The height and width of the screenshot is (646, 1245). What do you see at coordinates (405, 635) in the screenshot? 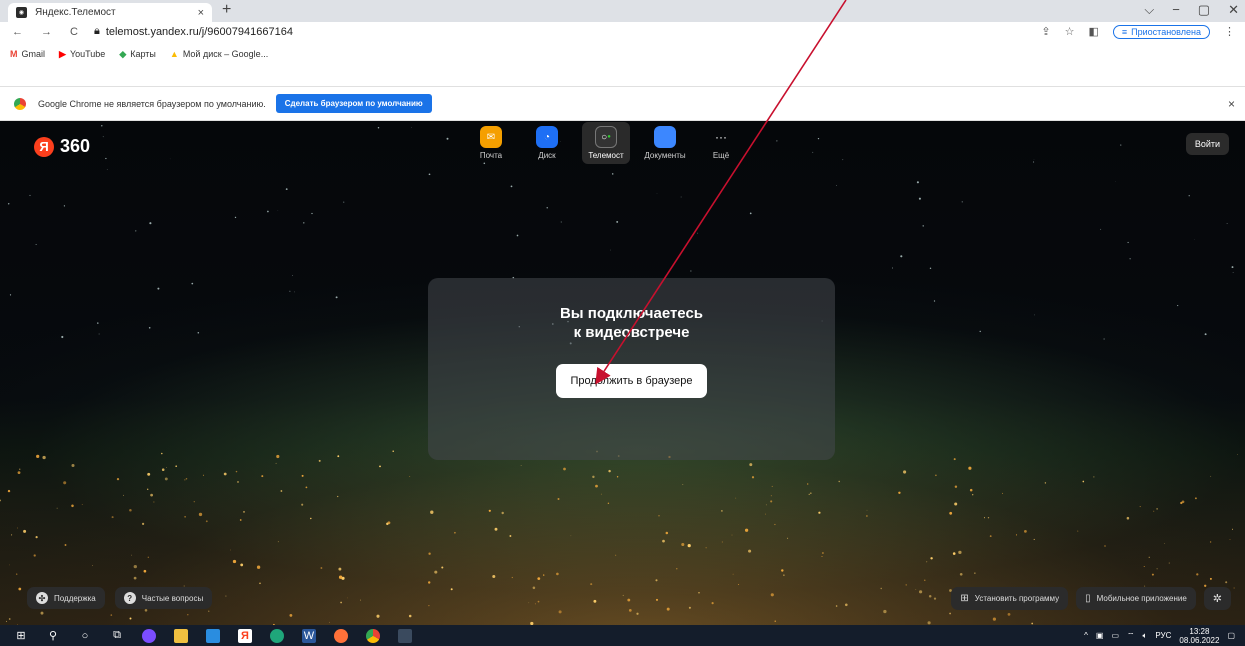
I see `telemost-taskbar-icon` at bounding box center [405, 635].